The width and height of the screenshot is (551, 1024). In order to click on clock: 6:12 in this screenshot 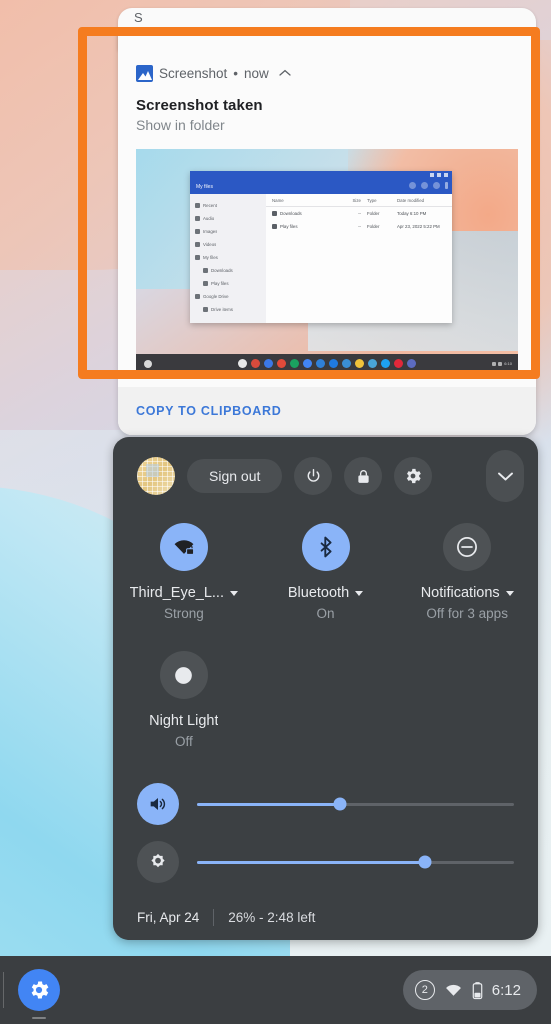, I will do `click(506, 990)`.